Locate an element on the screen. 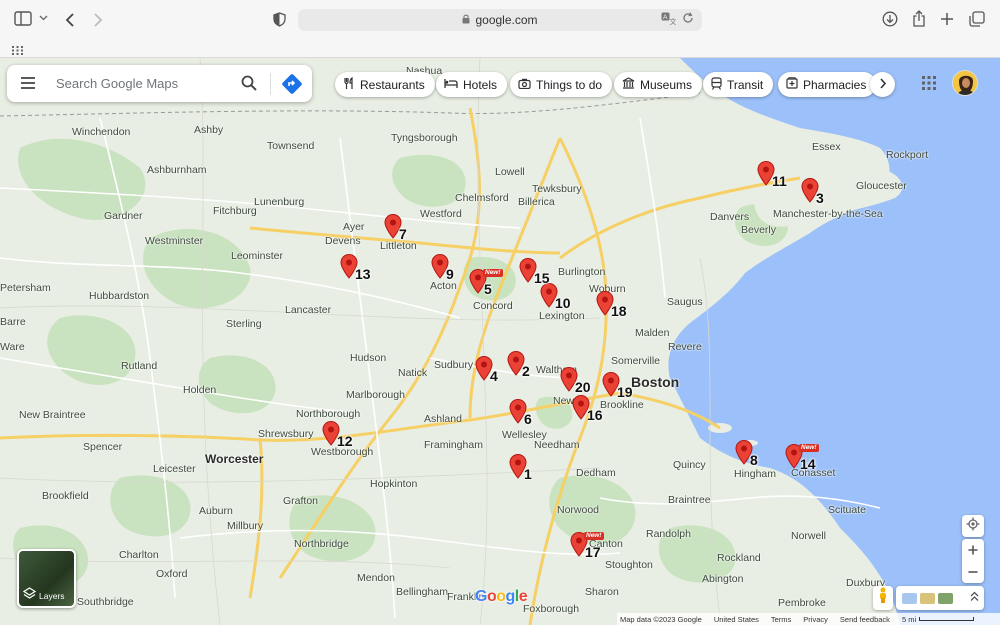 This screenshot has height=625, width=1000. apps-grid-icon is located at coordinates (929, 85).